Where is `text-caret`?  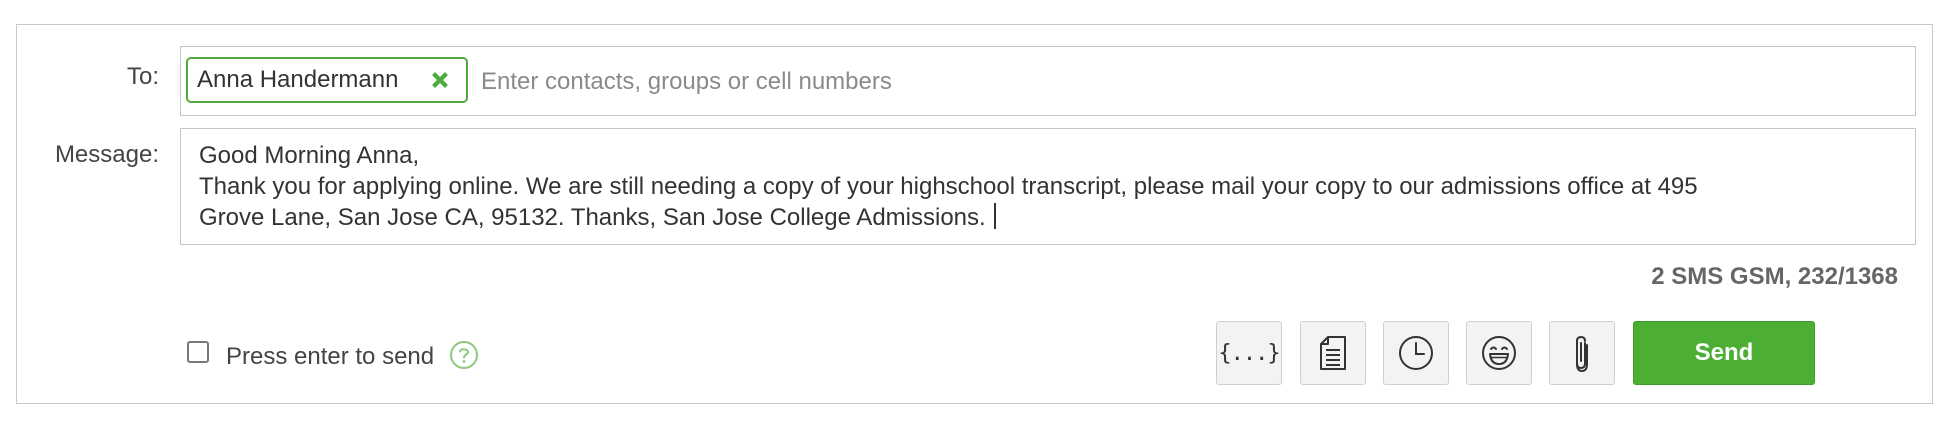
text-caret is located at coordinates (994, 216).